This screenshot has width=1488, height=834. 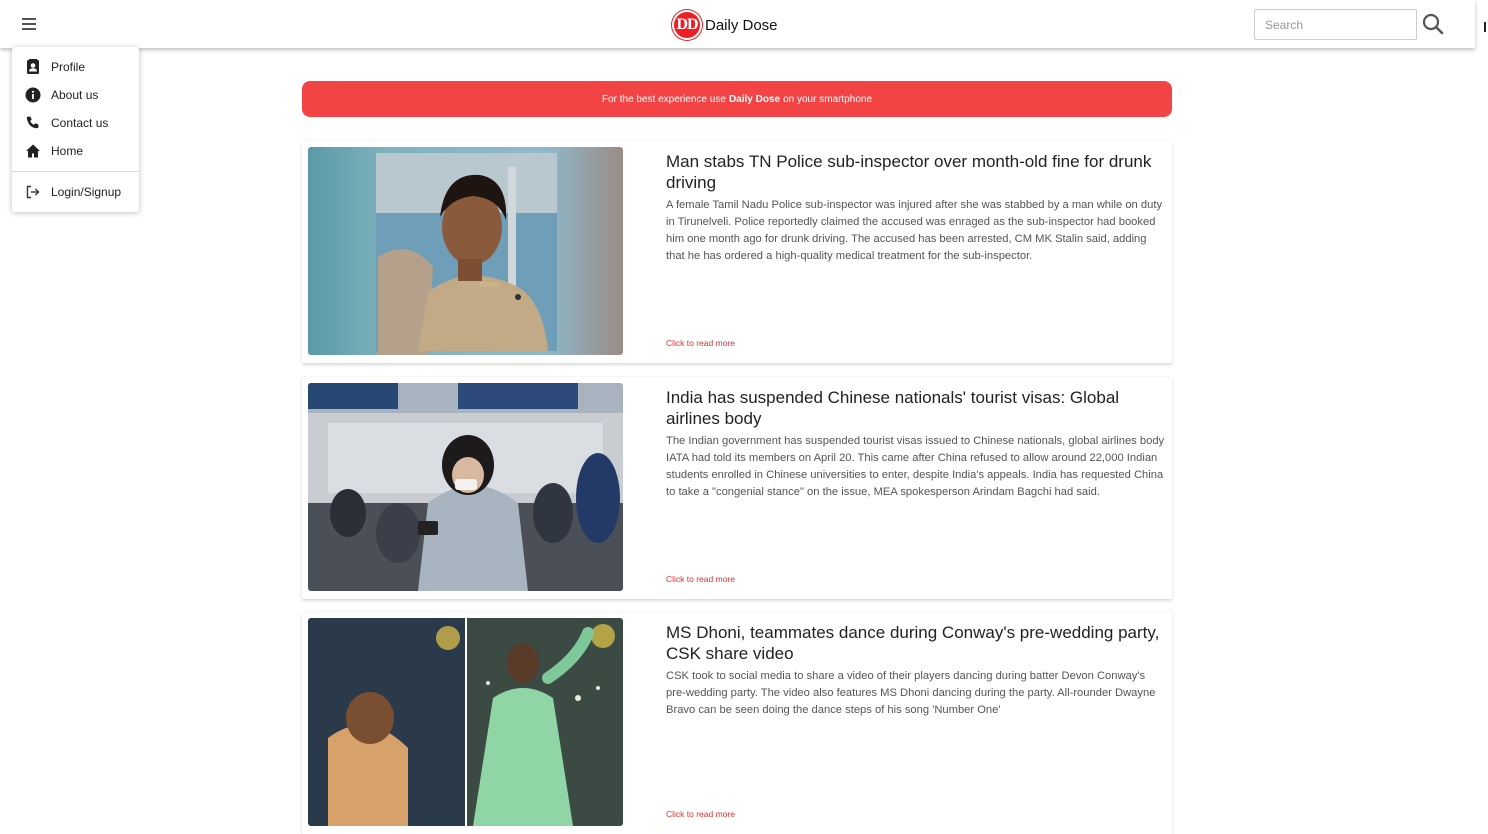 What do you see at coordinates (741, 25) in the screenshot?
I see `brand-name: Daily Dose` at bounding box center [741, 25].